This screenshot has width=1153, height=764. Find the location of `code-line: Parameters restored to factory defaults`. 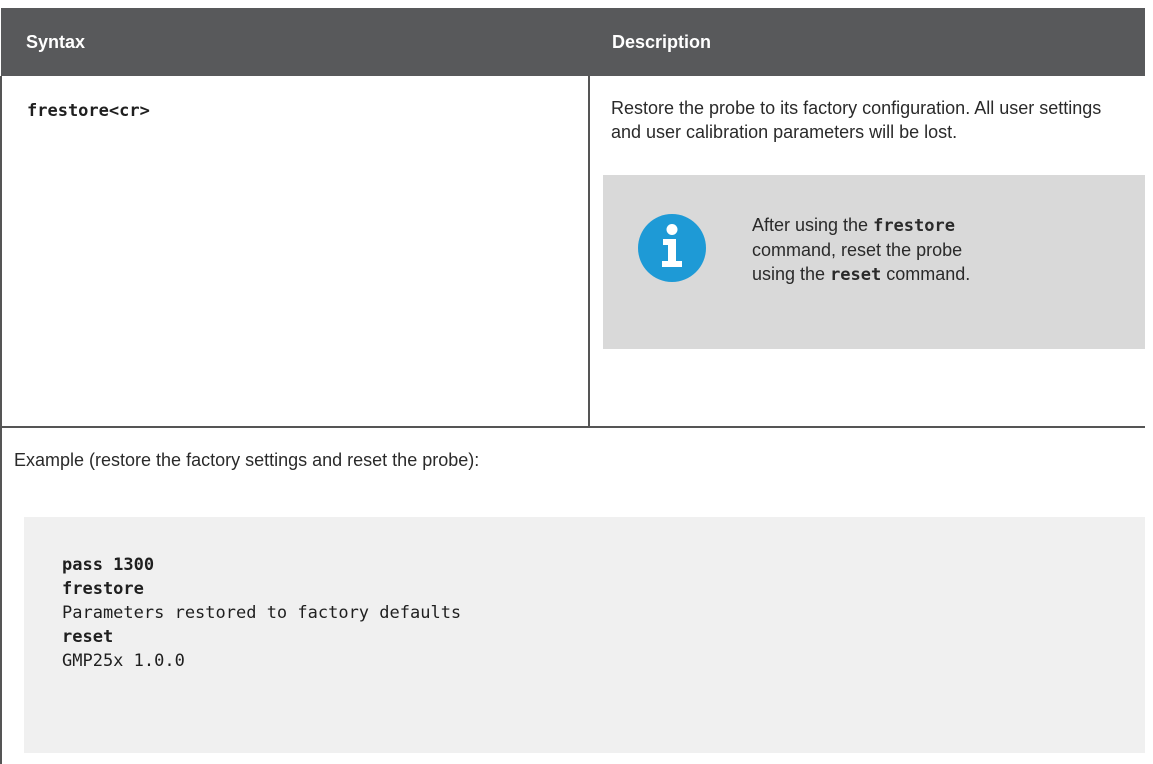

code-line: Parameters restored to factory defaults is located at coordinates (262, 613).